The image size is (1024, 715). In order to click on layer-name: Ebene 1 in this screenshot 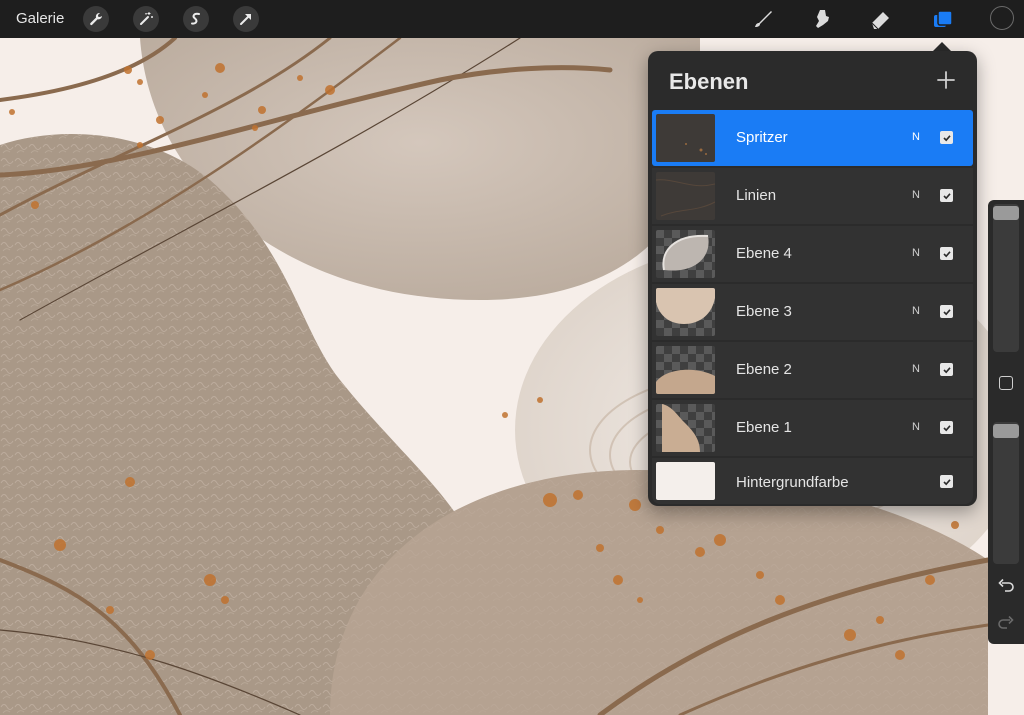, I will do `click(764, 427)`.